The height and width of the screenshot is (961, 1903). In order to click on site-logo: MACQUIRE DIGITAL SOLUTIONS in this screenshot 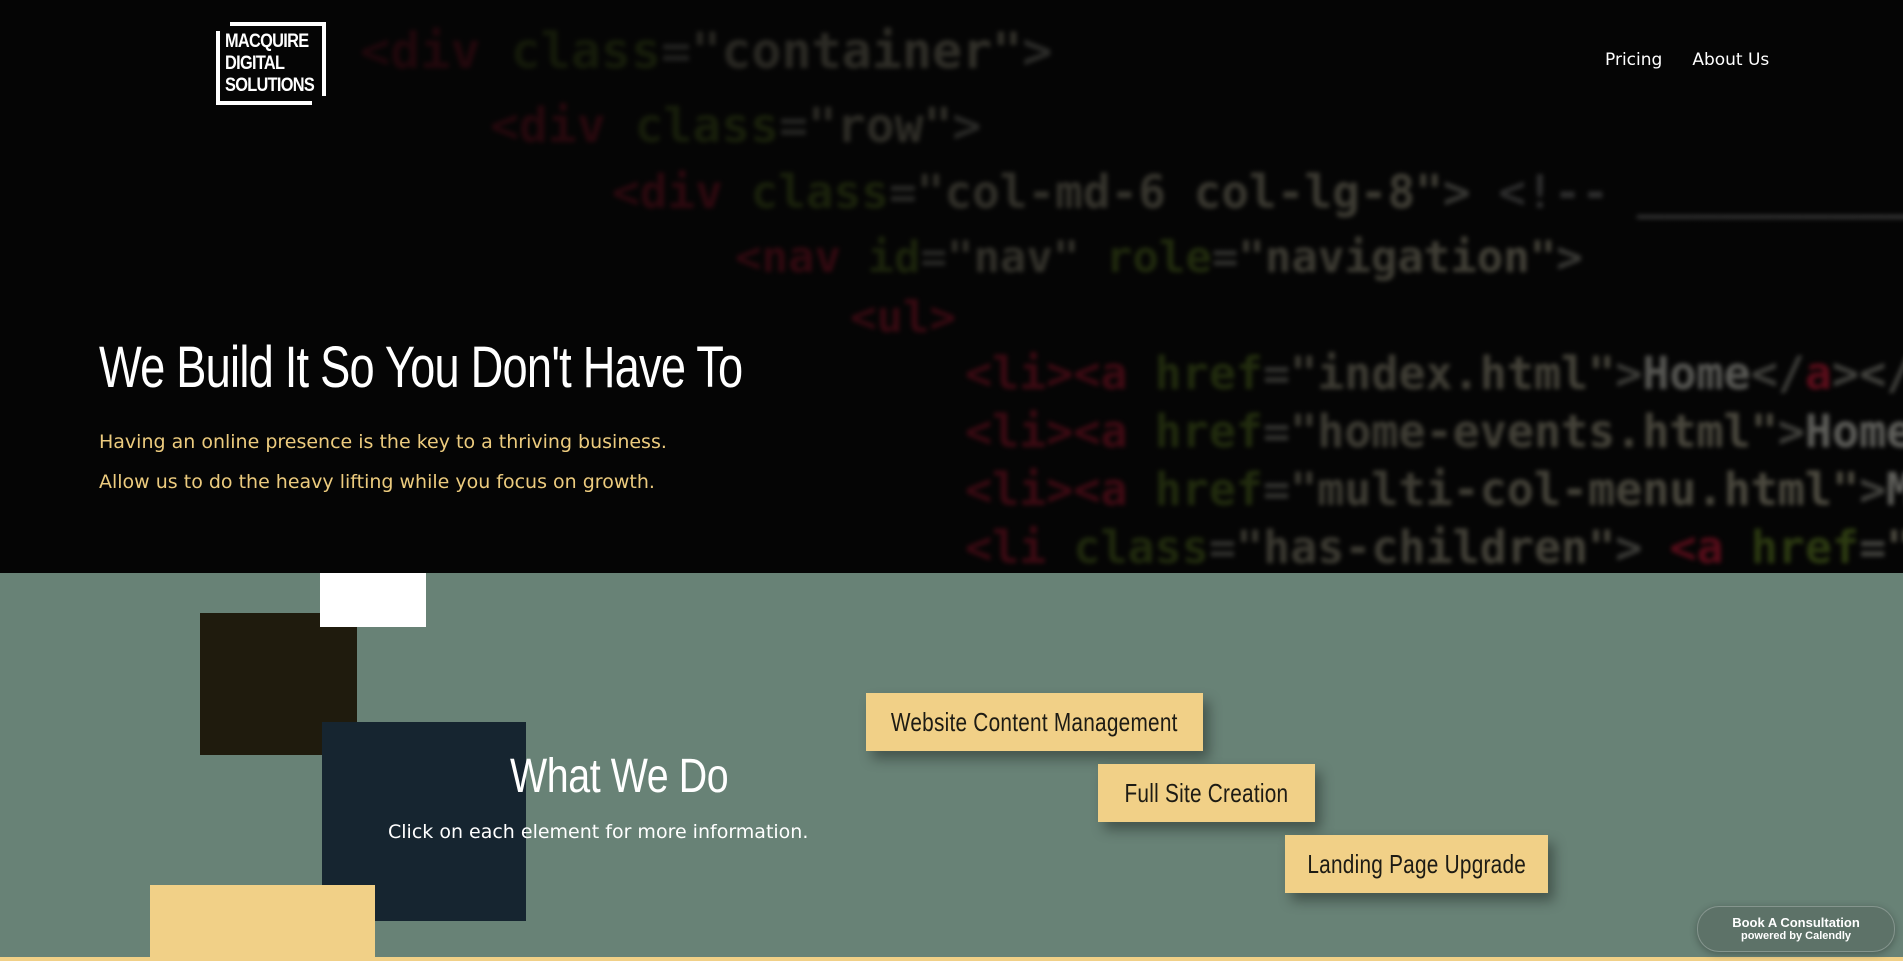, I will do `click(271, 63)`.